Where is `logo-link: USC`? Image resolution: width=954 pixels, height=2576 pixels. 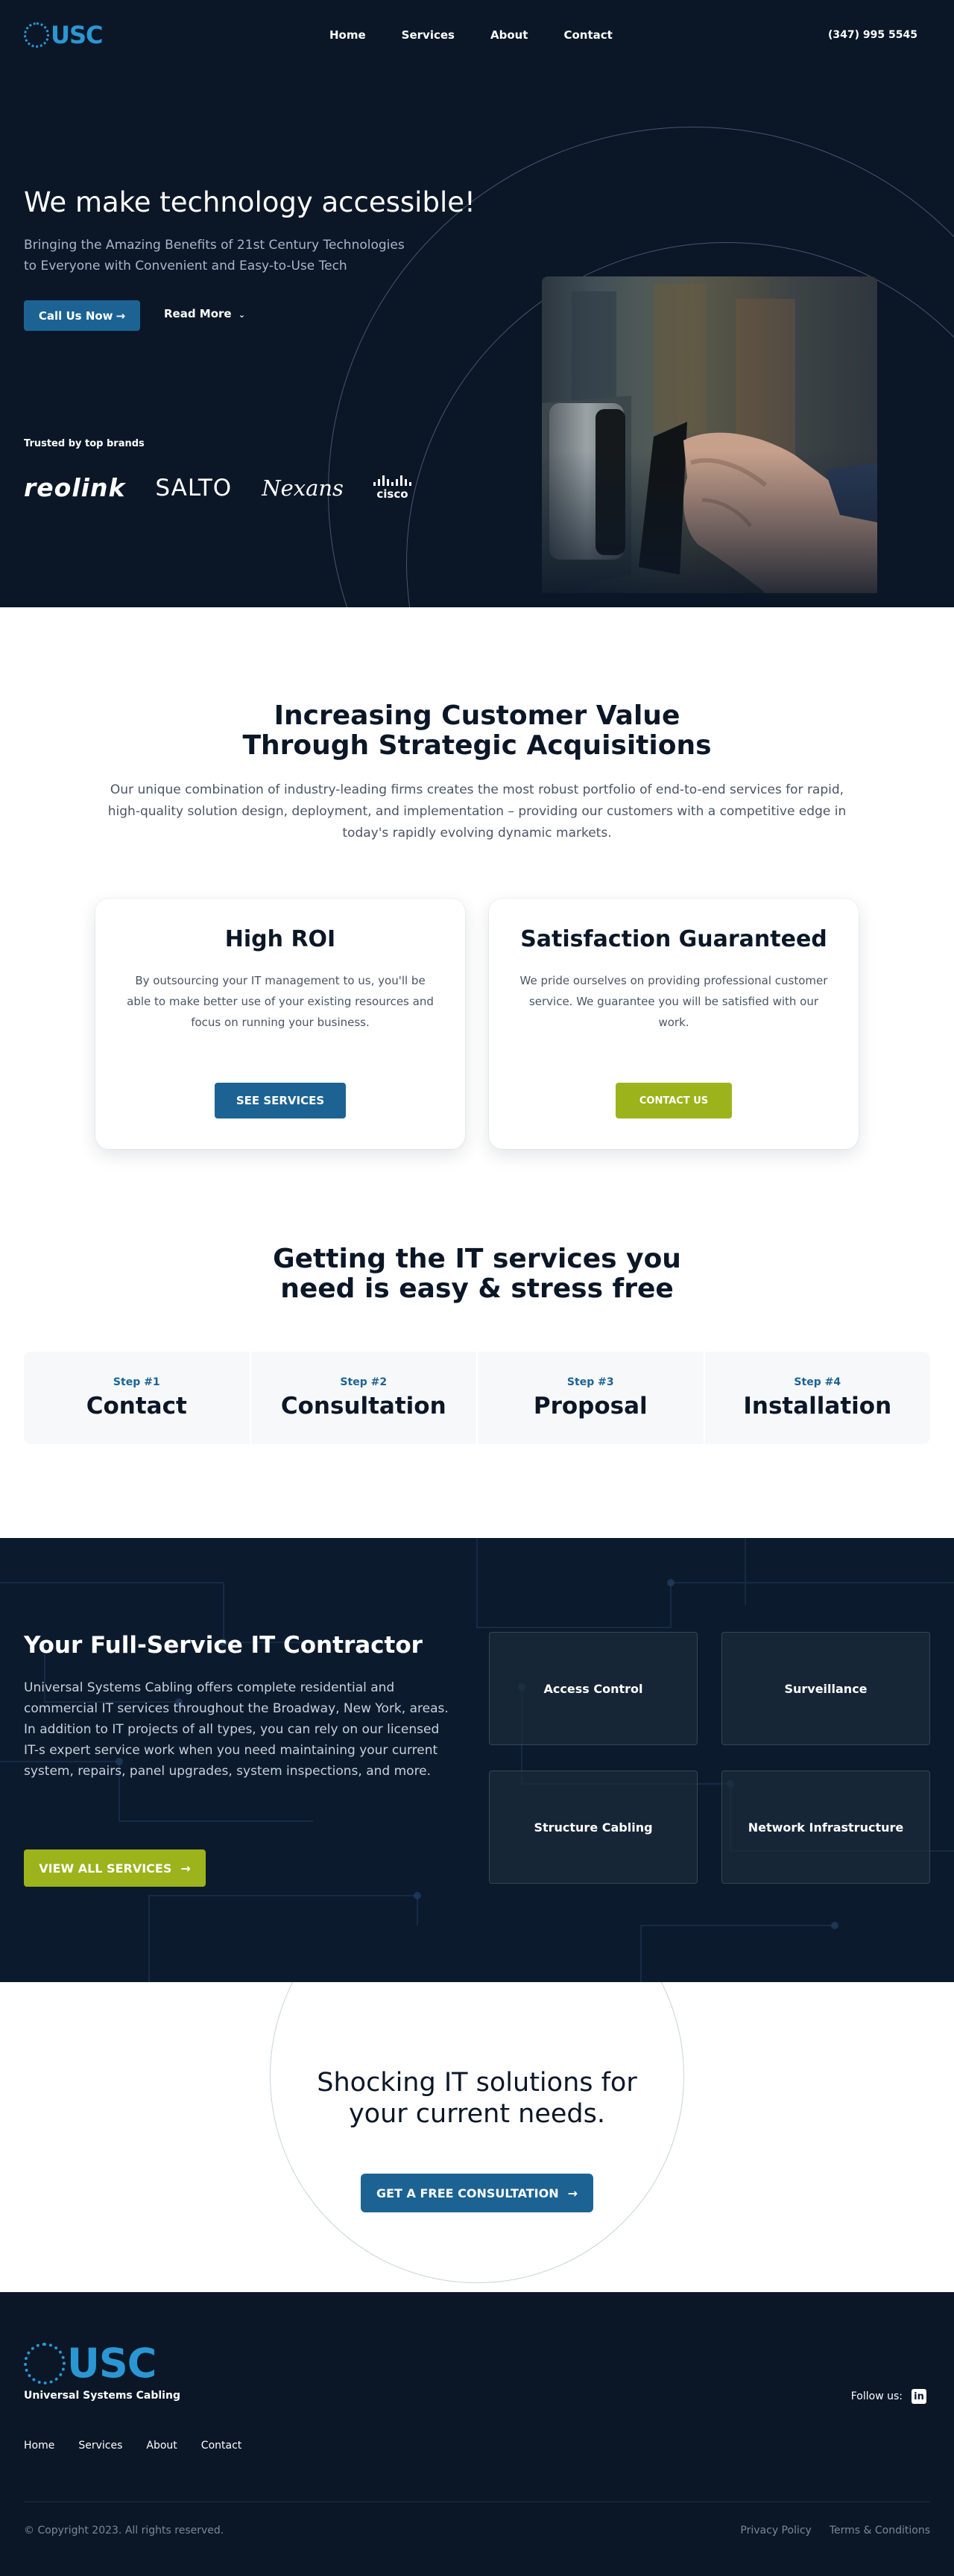 logo-link: USC is located at coordinates (64, 35).